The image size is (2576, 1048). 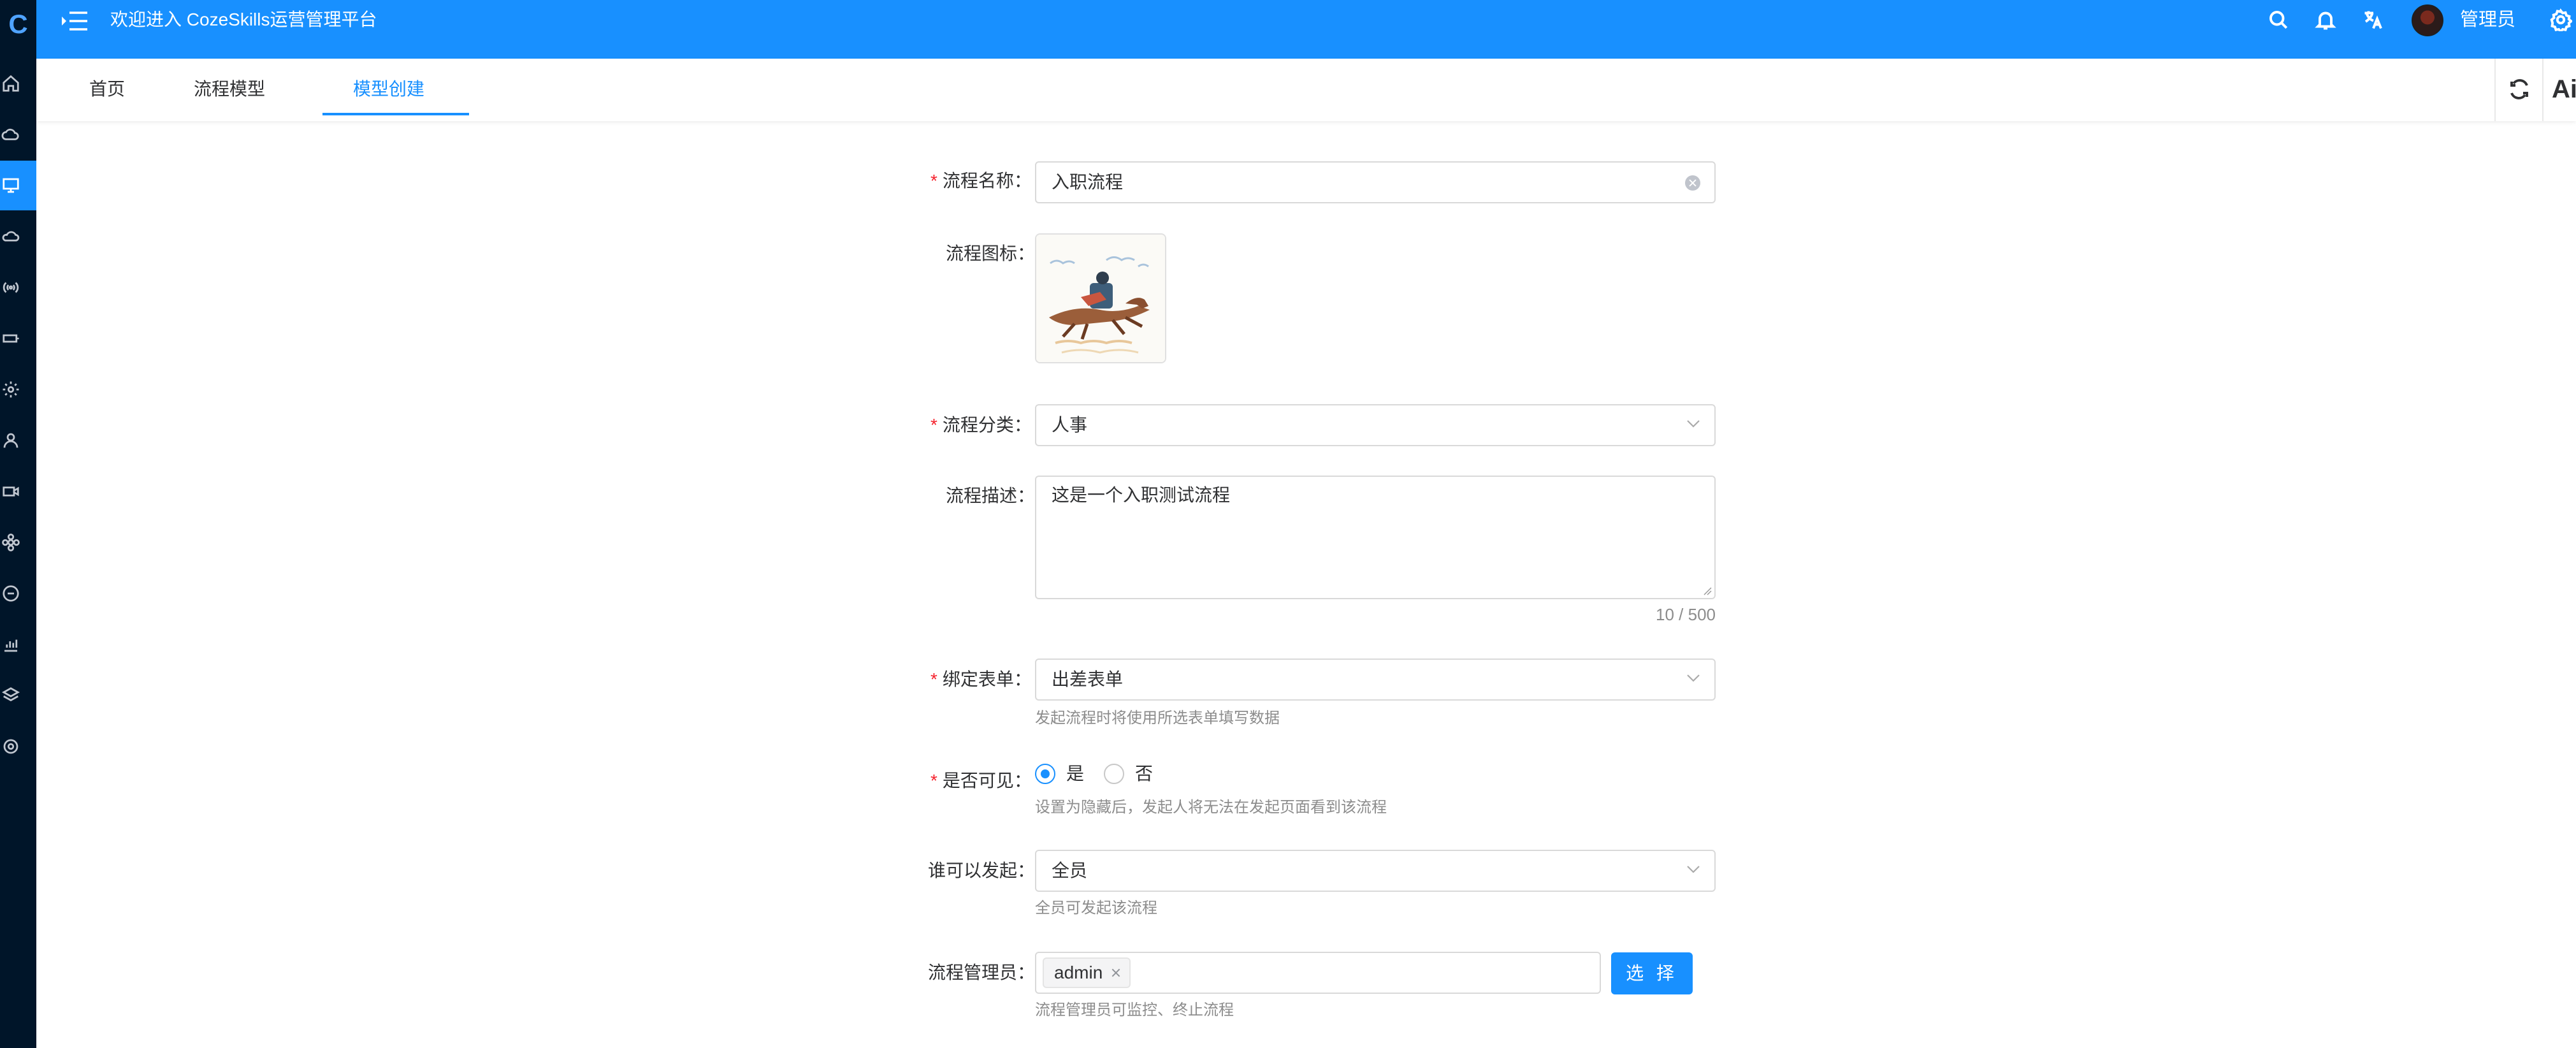 I want to click on tab-process-model: 流程模型, so click(x=229, y=87).